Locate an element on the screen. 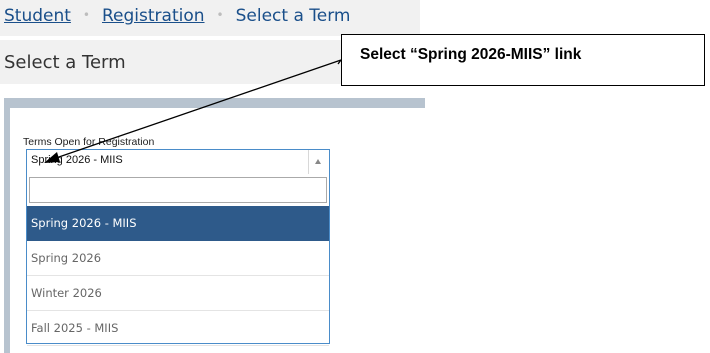  breadcrumb: Student • Registration • Select a Term is located at coordinates (177, 16).